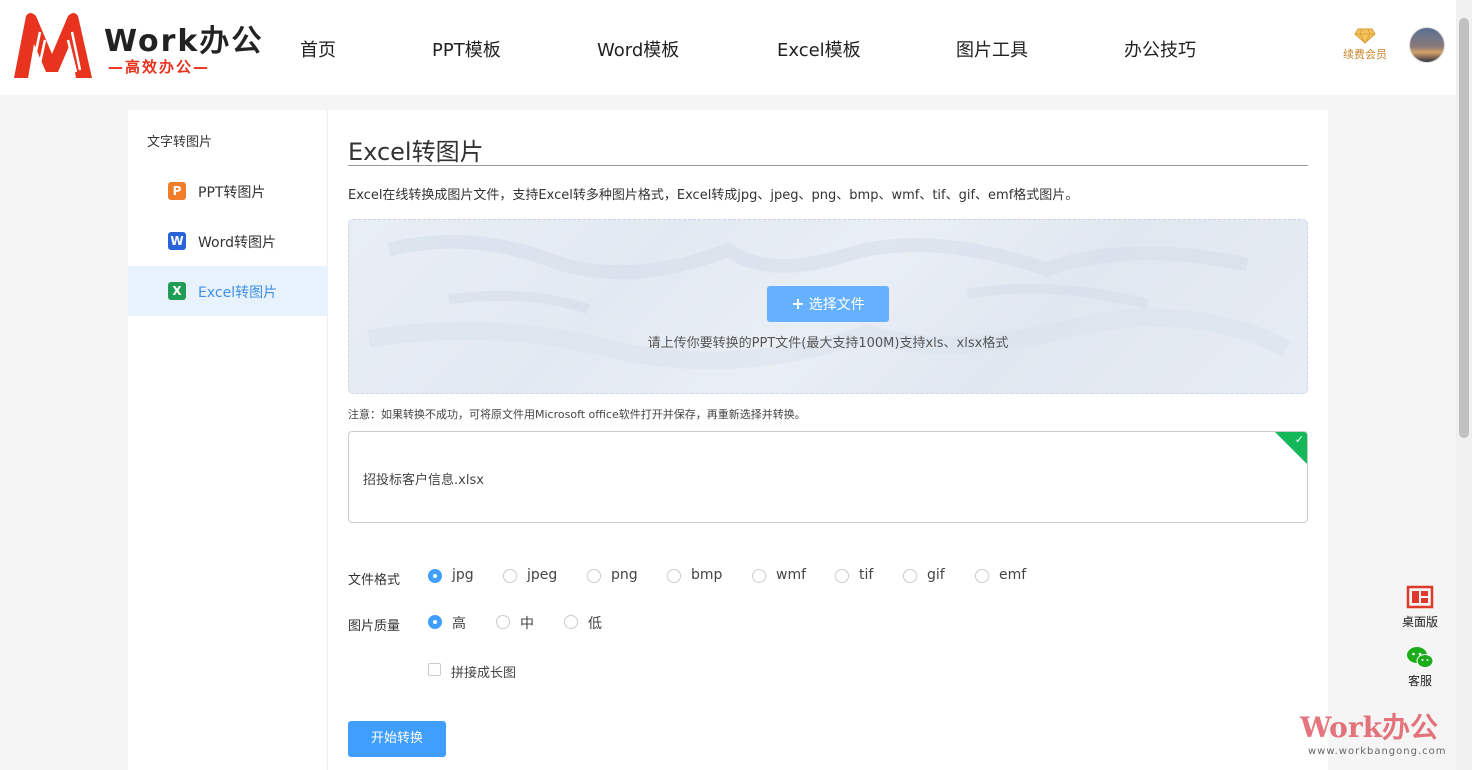 This screenshot has height=770, width=1472. I want to click on logo-m-icon, so click(53, 45).